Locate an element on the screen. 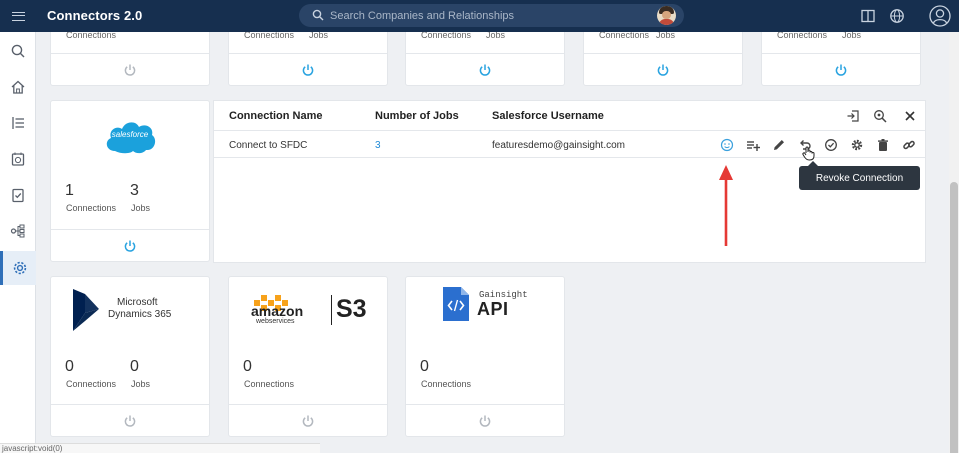 This screenshot has width=959, height=453. nav-administration is located at coordinates (18, 268).